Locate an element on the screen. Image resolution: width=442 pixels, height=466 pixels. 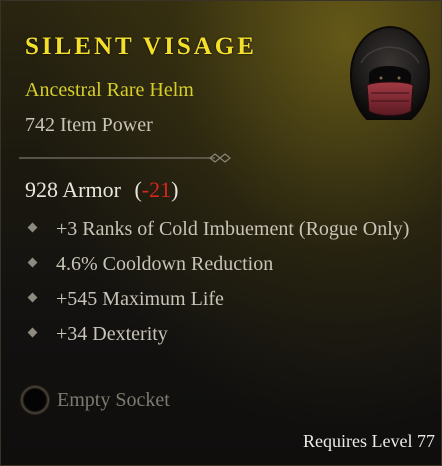
affix-text: +34 Dexterity is located at coordinates (112, 334).